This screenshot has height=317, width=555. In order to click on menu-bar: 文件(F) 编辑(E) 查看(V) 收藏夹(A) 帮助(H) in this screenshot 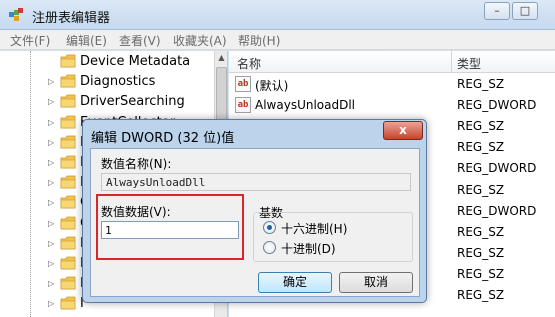, I will do `click(277, 40)`.